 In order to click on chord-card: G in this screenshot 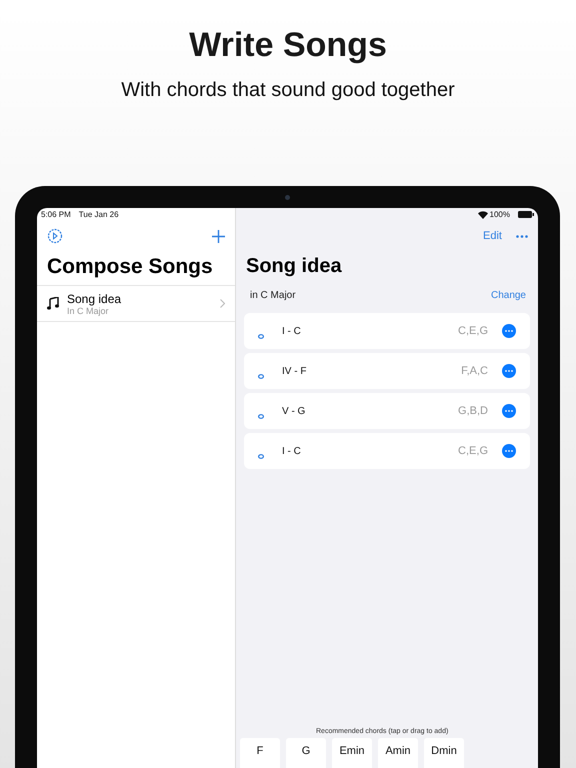, I will do `click(306, 753)`.